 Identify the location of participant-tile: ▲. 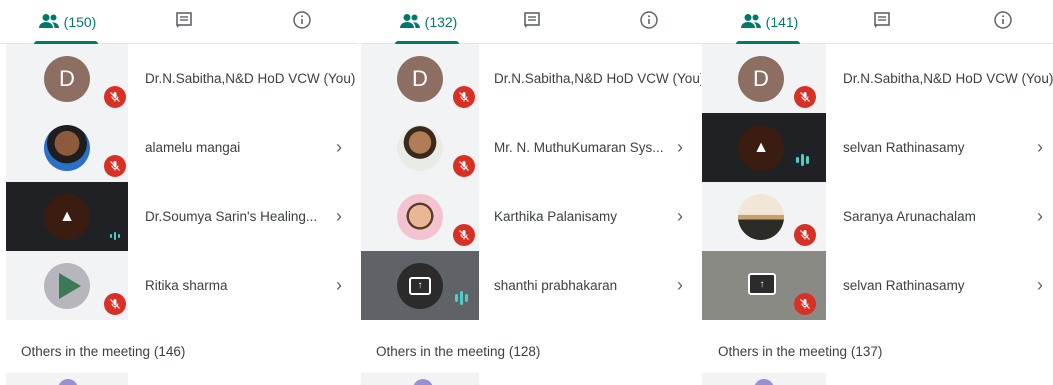
(764, 147).